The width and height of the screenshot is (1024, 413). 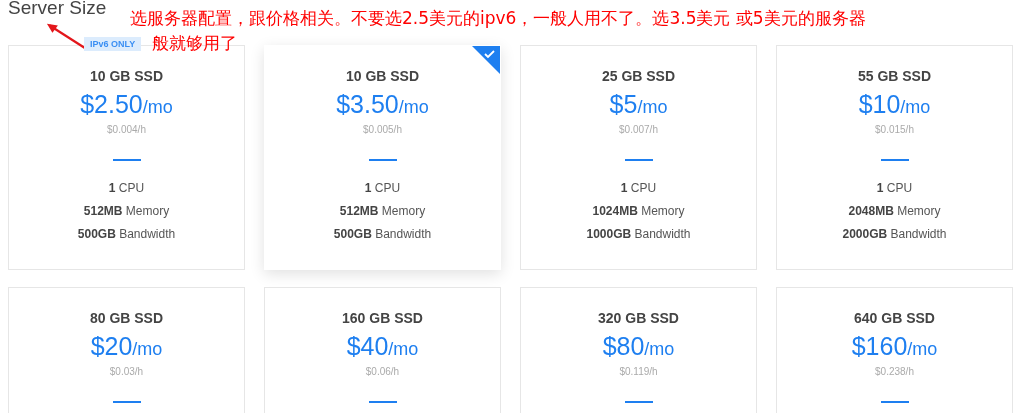 I want to click on plan-price: $160/mo, so click(x=894, y=346).